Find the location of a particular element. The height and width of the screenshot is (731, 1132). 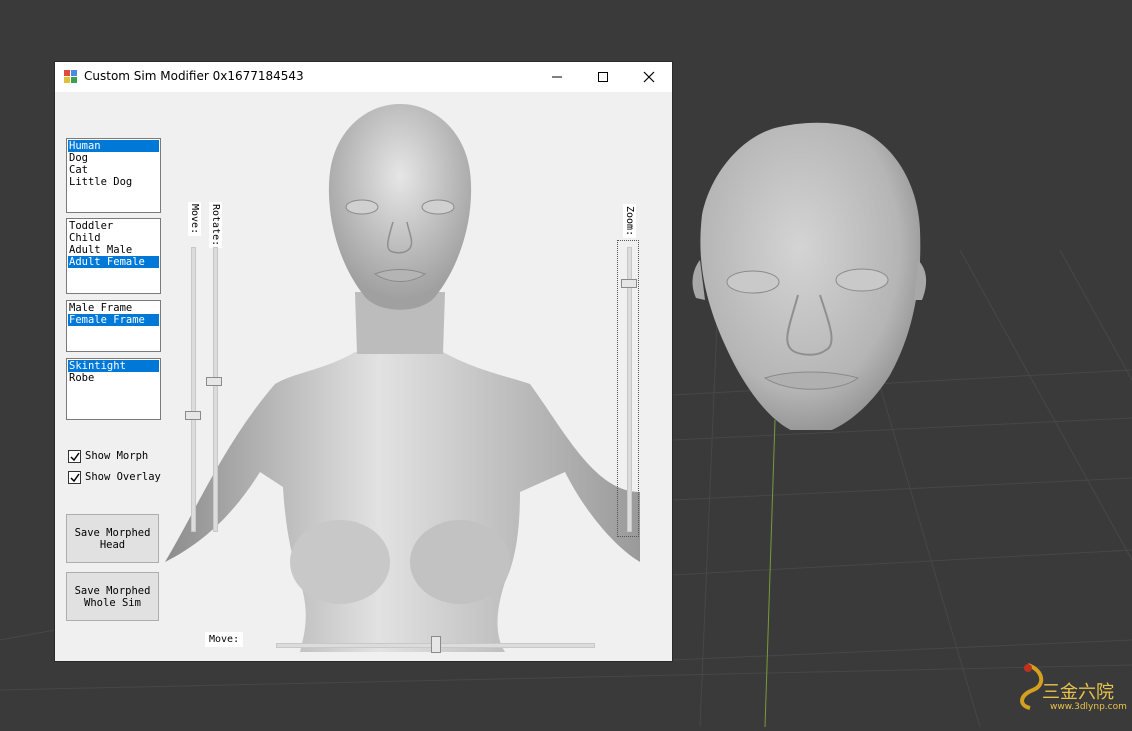

zoom-thumb is located at coordinates (629, 283).